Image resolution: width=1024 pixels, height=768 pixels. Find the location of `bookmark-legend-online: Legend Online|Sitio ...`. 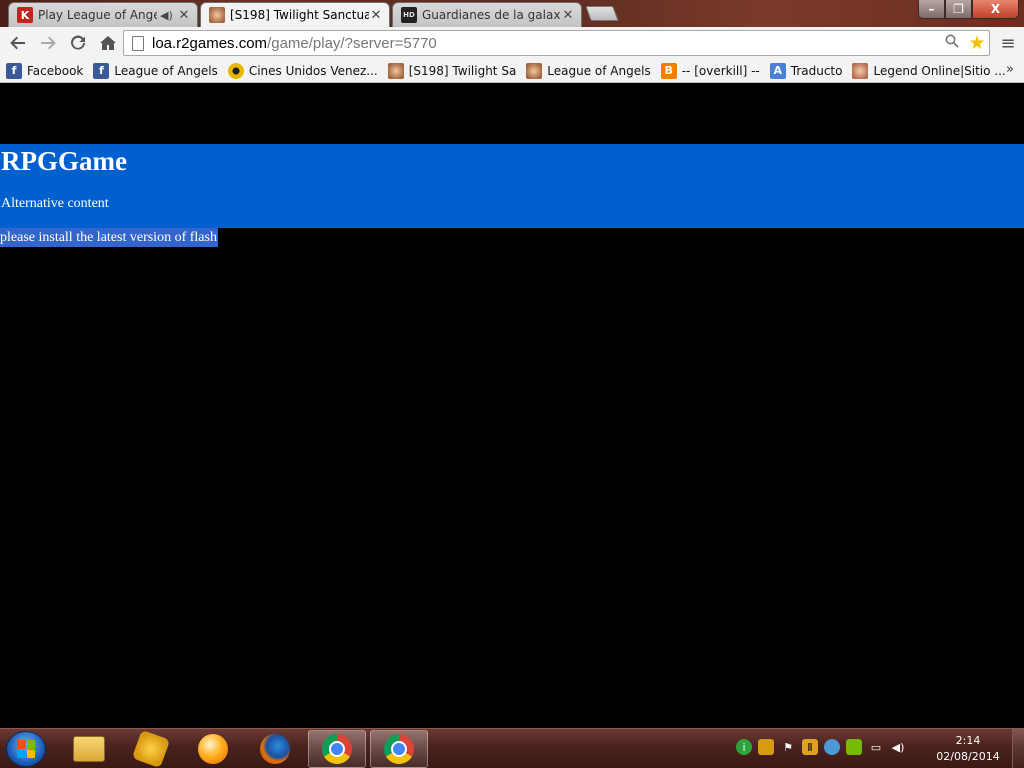

bookmark-legend-online: Legend Online|Sitio ... is located at coordinates (929, 70).